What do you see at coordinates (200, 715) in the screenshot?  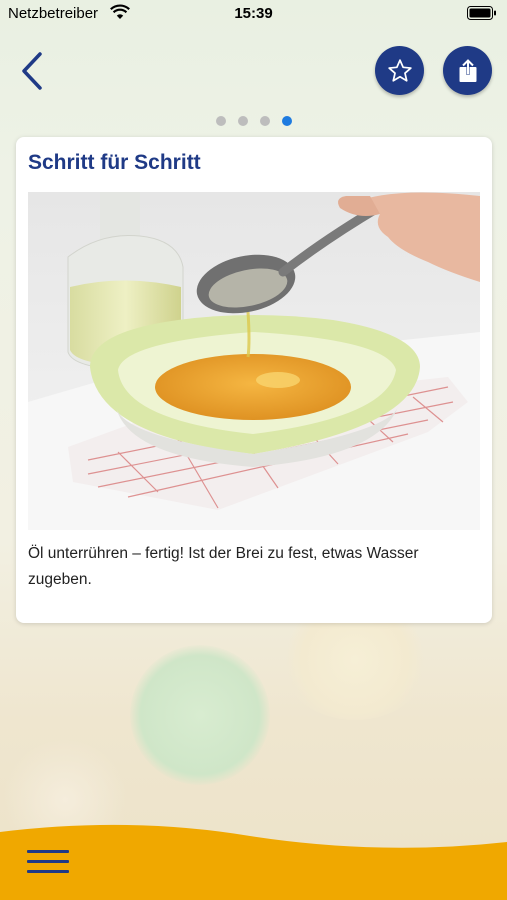 I see `bokeh-light` at bounding box center [200, 715].